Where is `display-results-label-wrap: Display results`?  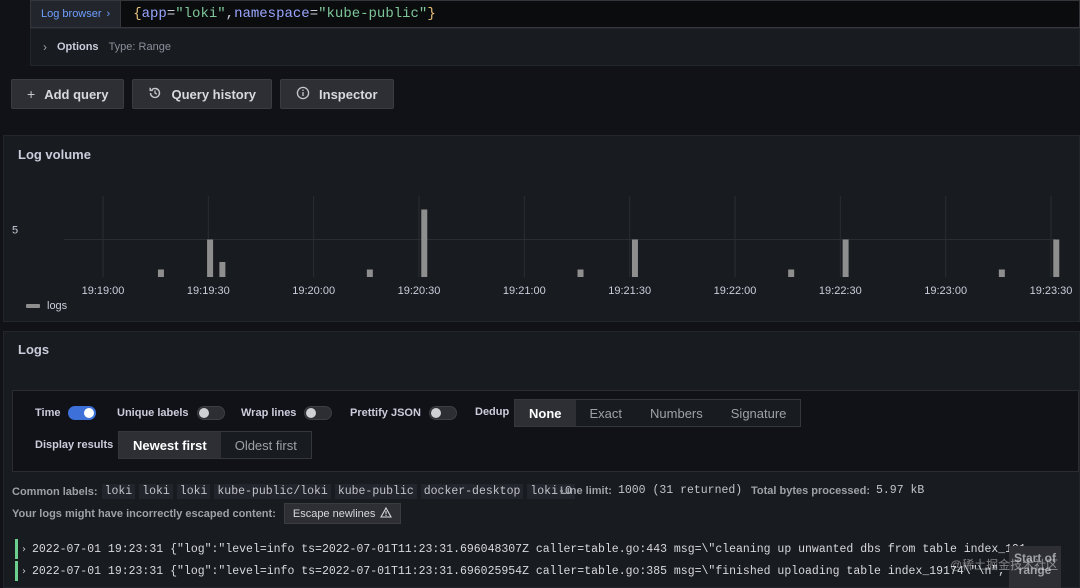 display-results-label-wrap: Display results is located at coordinates (74, 445).